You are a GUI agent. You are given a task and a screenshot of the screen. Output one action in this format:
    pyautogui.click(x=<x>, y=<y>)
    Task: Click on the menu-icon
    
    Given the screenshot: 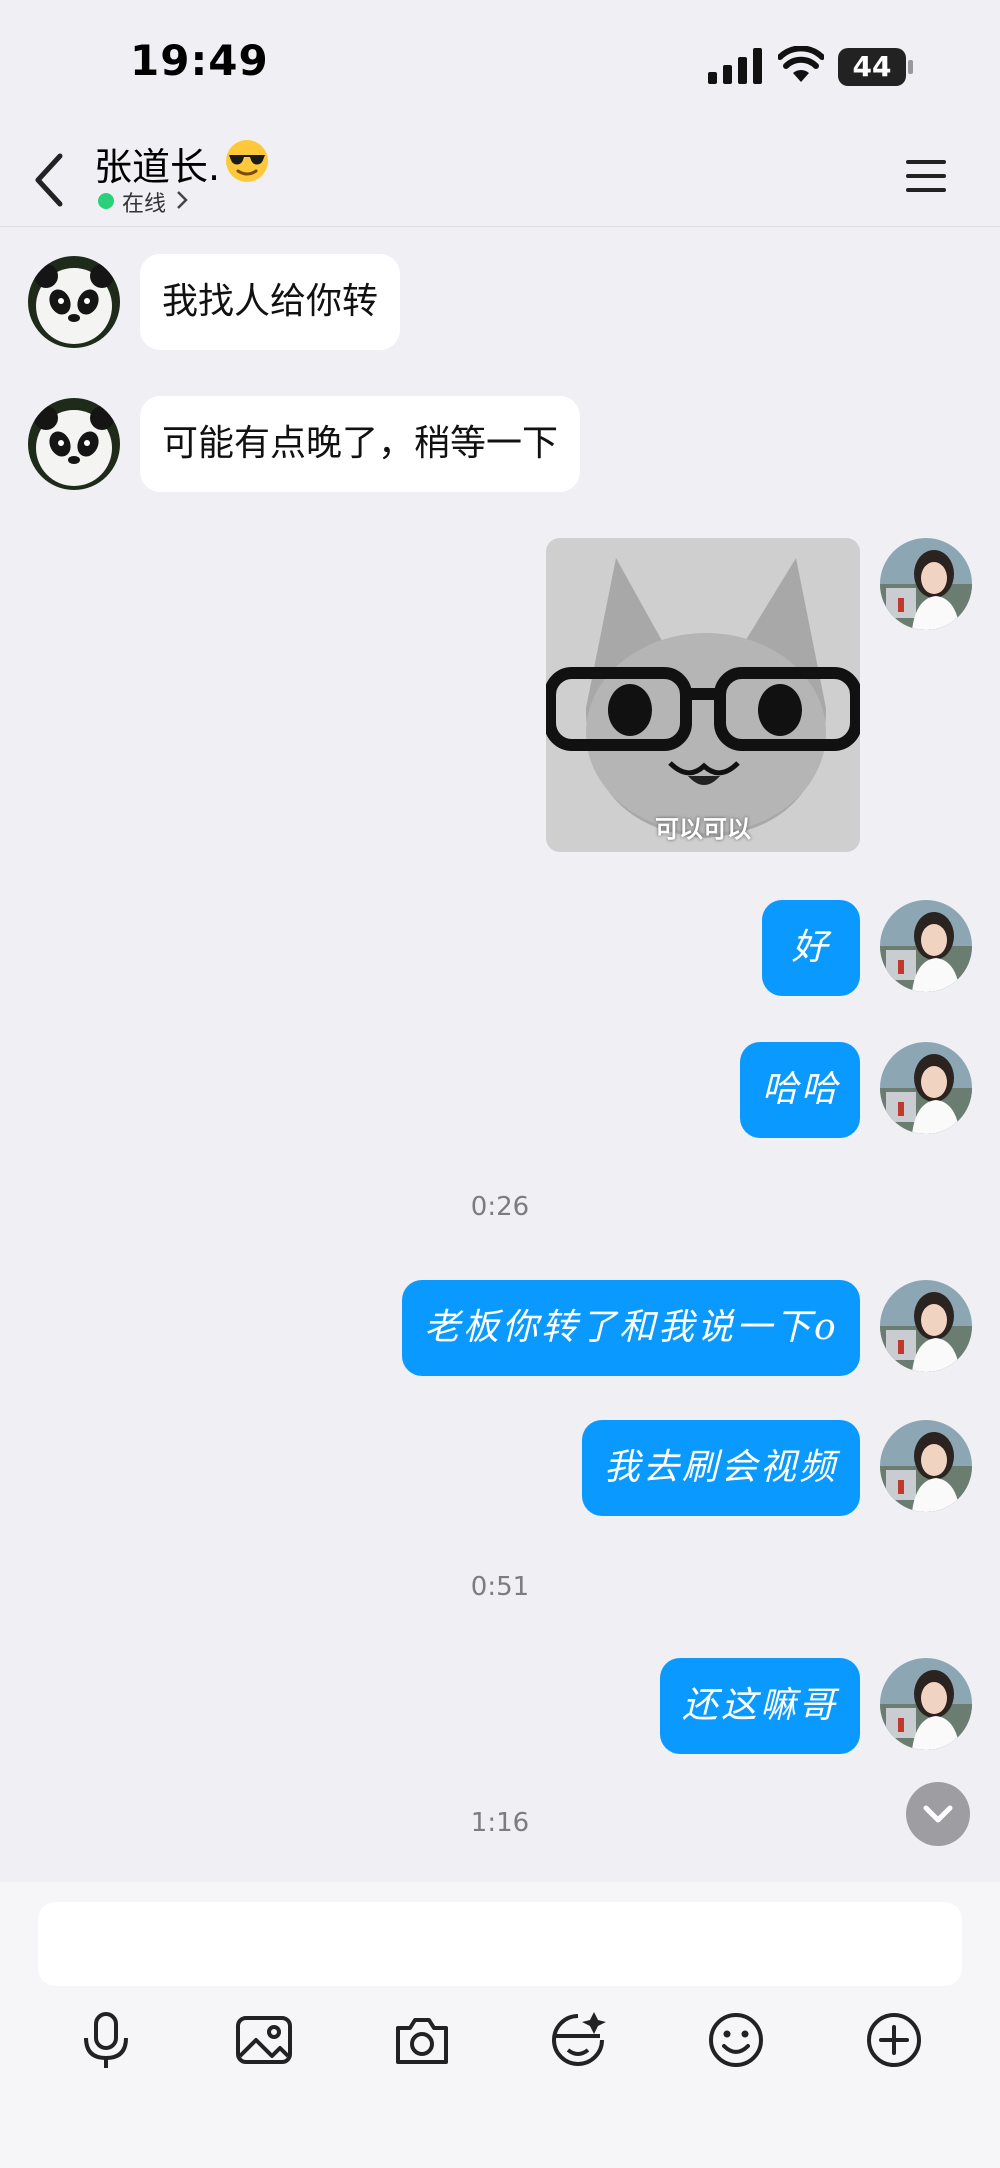 What is the action you would take?
    pyautogui.click(x=926, y=176)
    